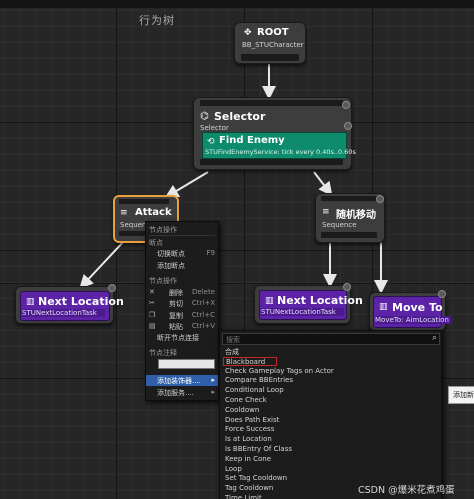  Describe the element at coordinates (256, 478) in the screenshot. I see `decorator-item: Set Tag Cooldown` at that location.